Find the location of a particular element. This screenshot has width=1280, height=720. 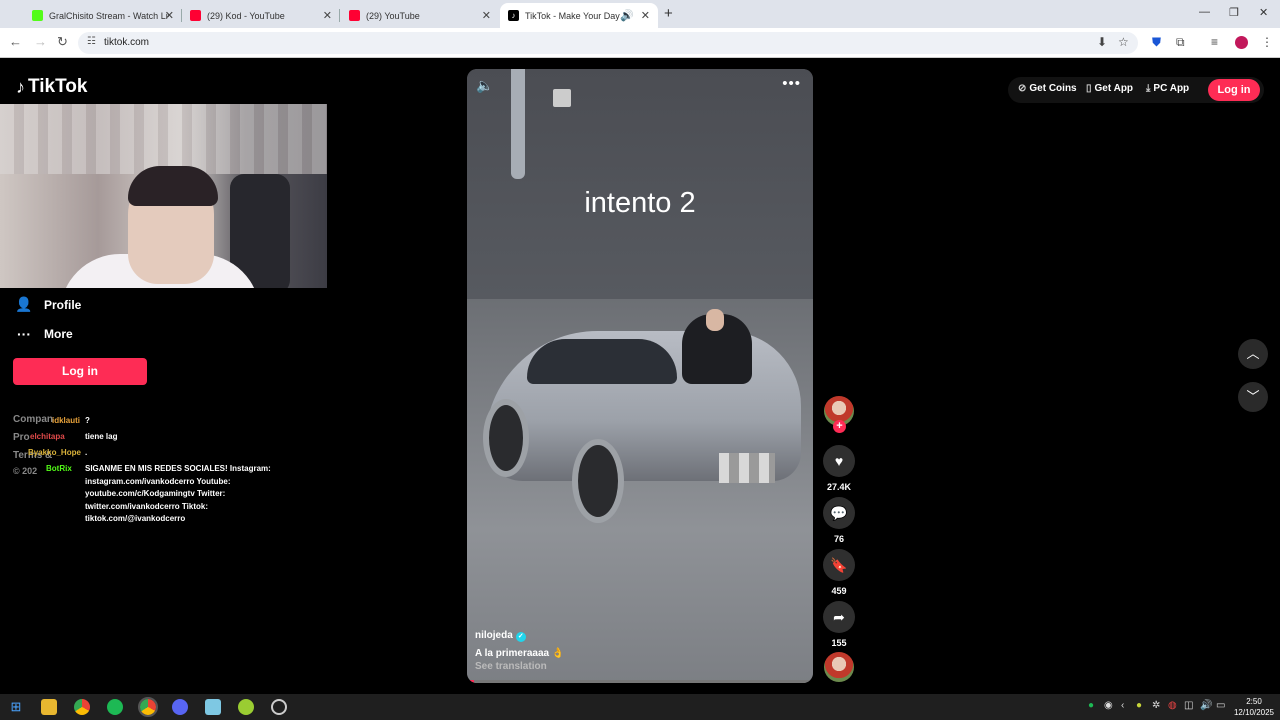

share-count: 155 is located at coordinates (839, 643).